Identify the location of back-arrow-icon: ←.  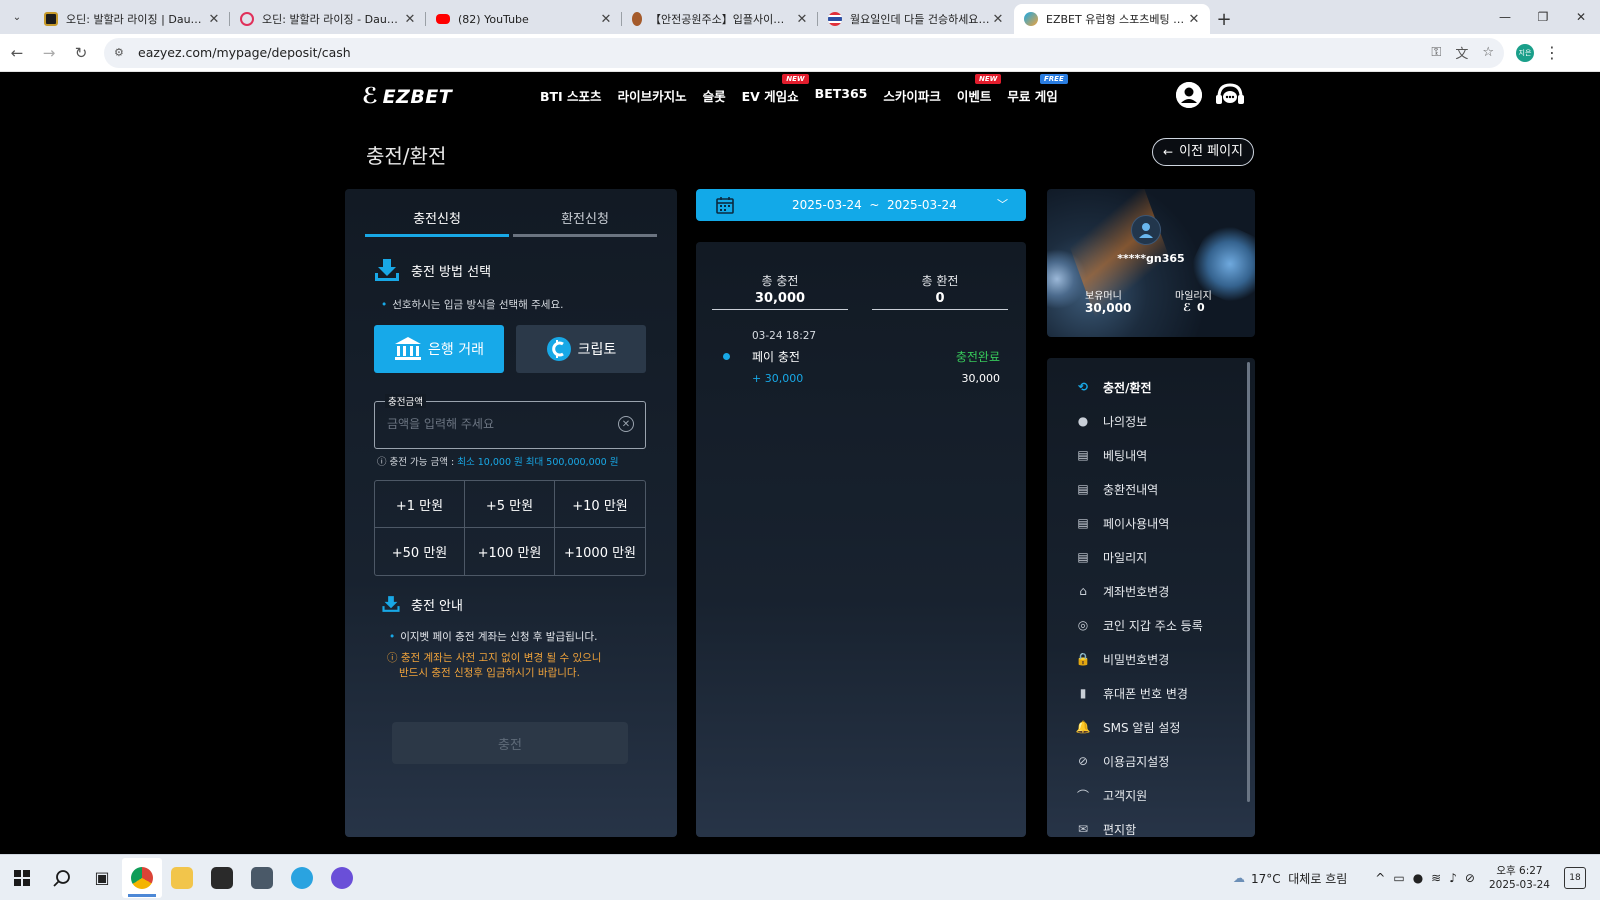
(17, 53).